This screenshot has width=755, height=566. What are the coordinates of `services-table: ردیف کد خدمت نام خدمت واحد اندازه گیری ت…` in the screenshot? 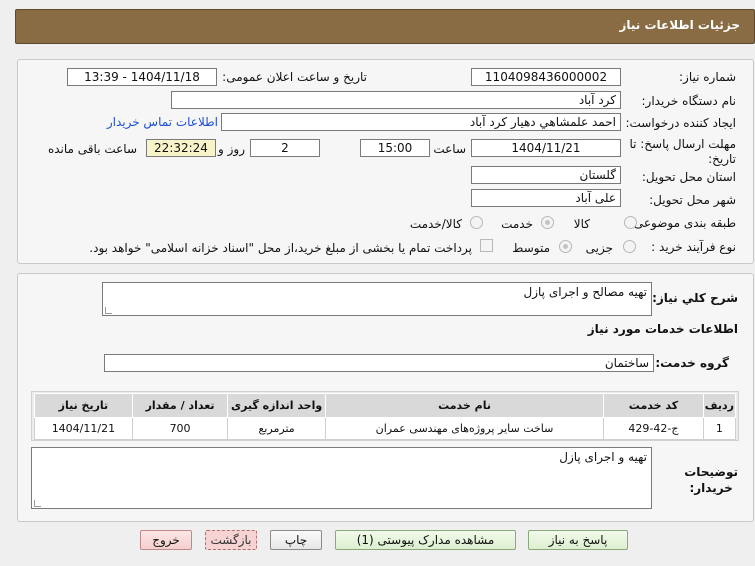 It's located at (385, 416).